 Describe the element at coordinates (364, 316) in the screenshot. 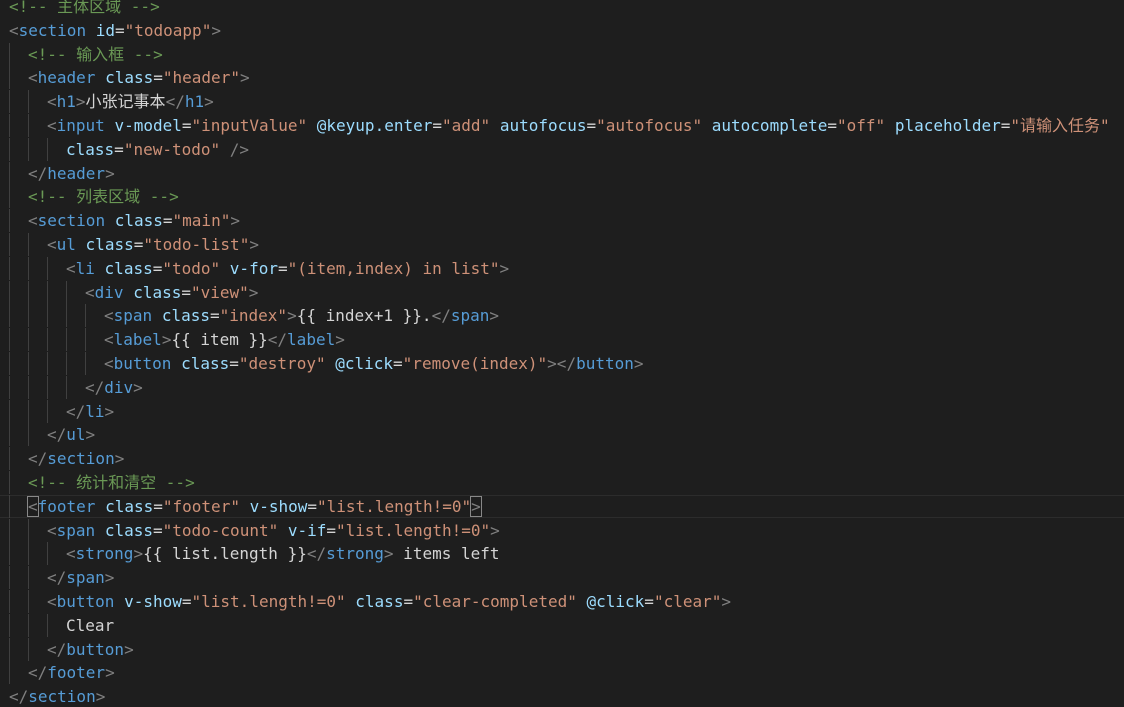

I see `code-token: {{ index+1 }}.` at that location.